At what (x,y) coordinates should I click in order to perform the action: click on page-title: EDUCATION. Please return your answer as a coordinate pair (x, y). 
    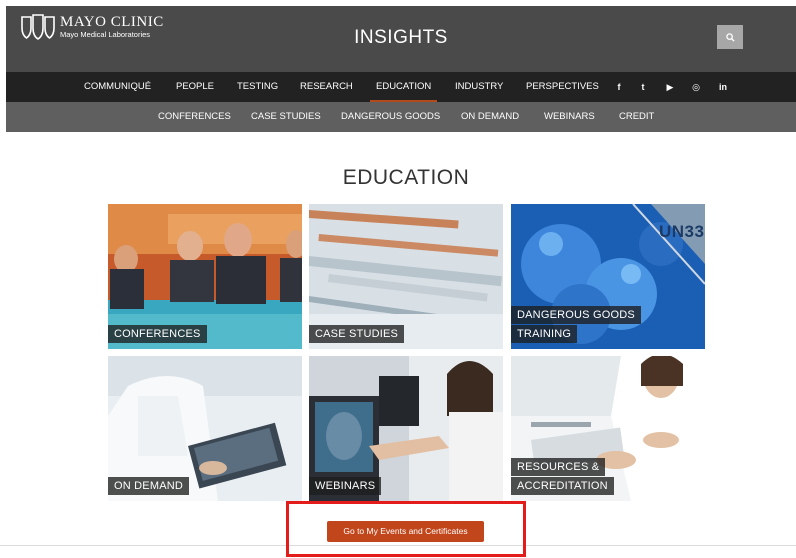
    Looking at the image, I should click on (406, 177).